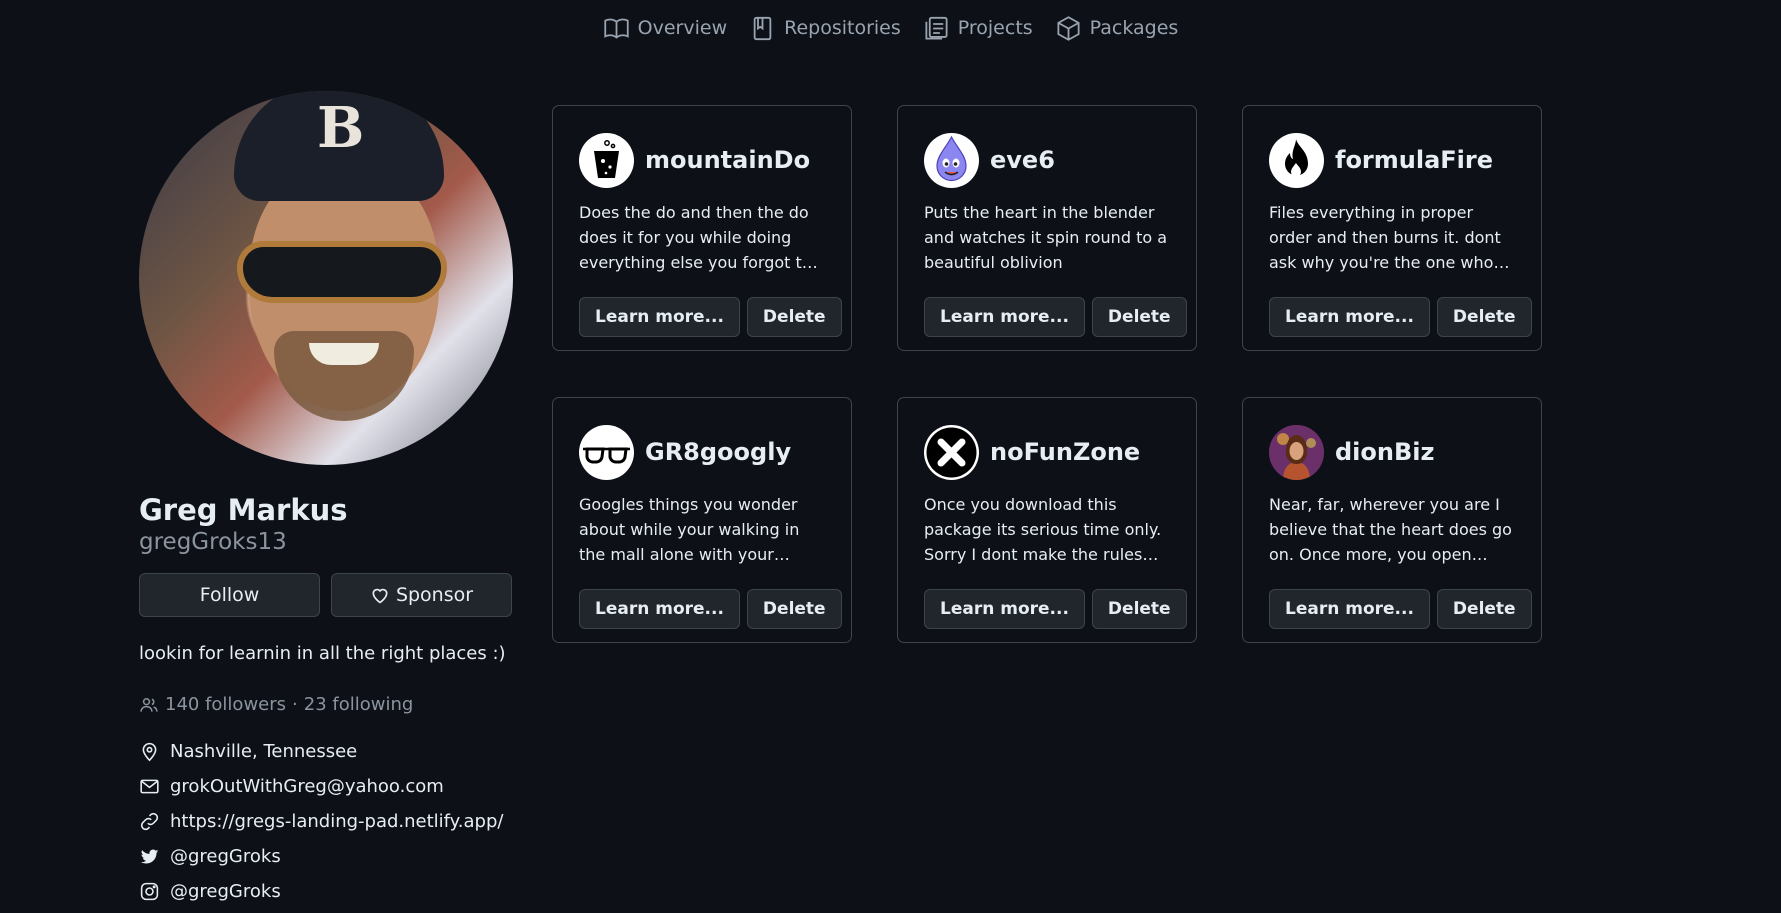  I want to click on instagram-handle: @gregGroks, so click(225, 891).